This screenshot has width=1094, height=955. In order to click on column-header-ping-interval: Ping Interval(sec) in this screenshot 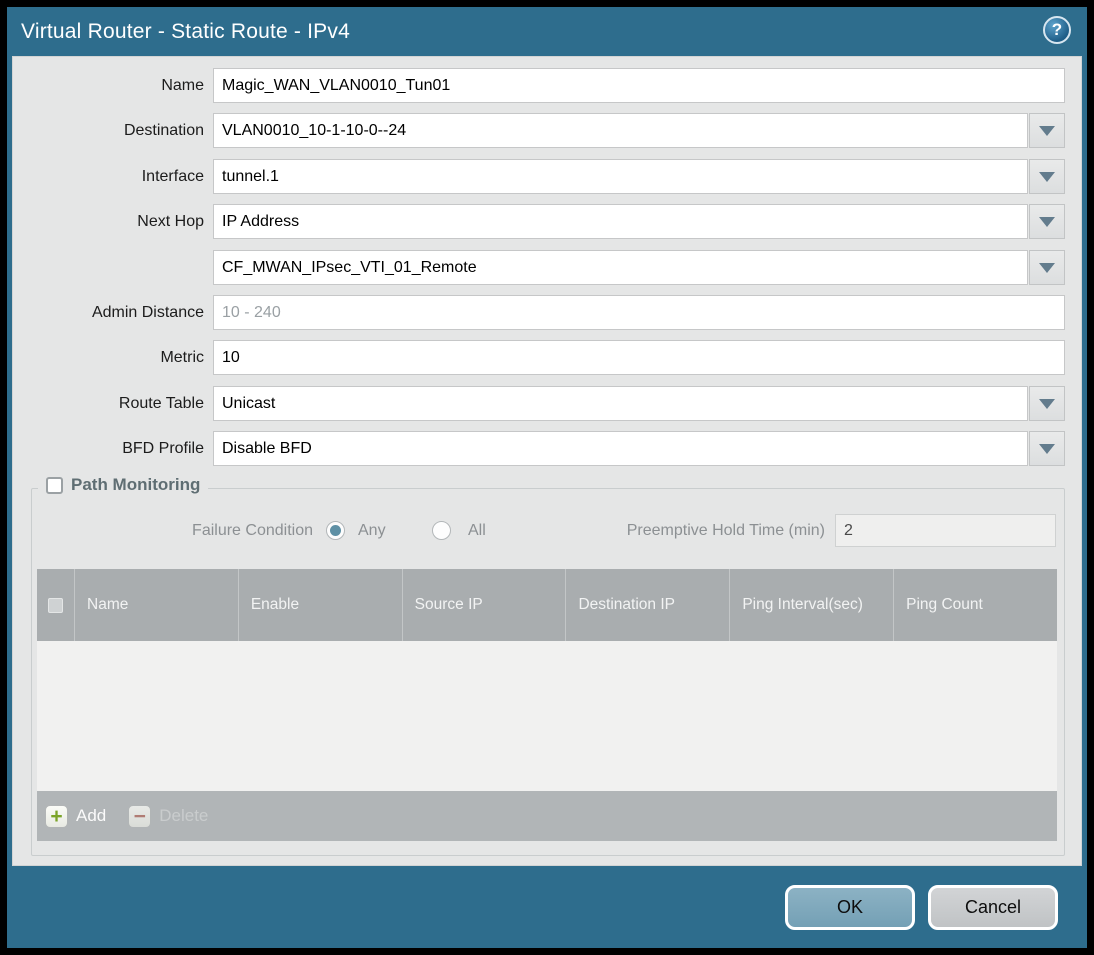, I will do `click(812, 605)`.